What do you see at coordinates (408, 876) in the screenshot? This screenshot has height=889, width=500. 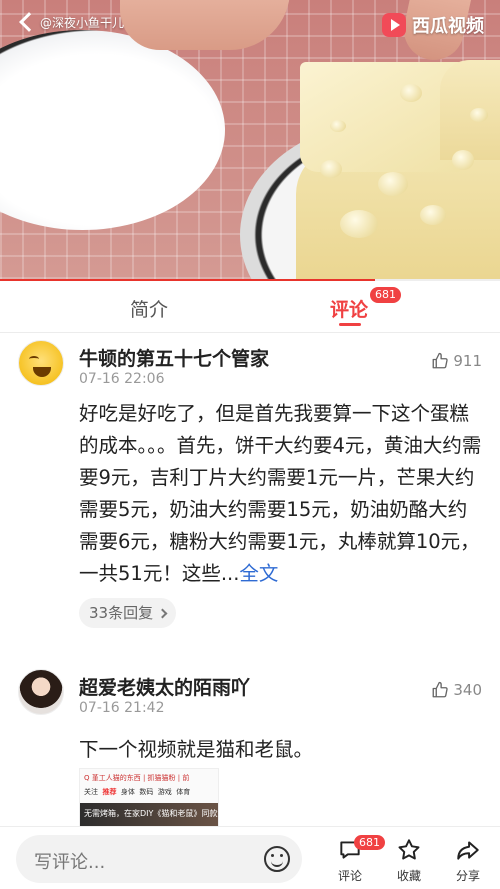 I see `favorite-label: 收藏` at bounding box center [408, 876].